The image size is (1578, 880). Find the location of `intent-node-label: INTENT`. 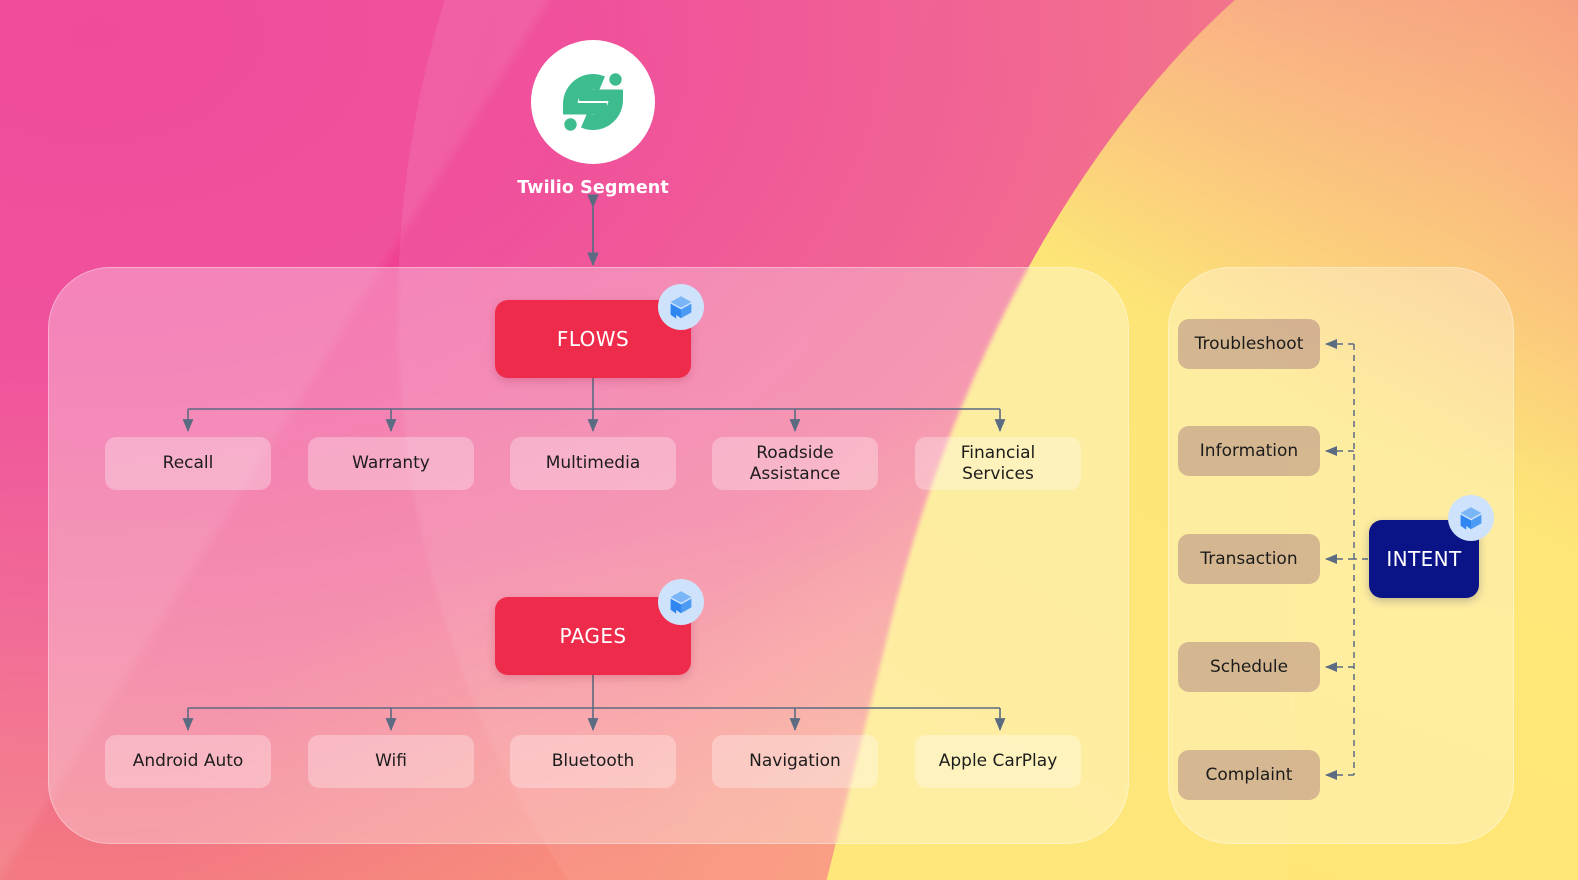

intent-node-label: INTENT is located at coordinates (1424, 559).